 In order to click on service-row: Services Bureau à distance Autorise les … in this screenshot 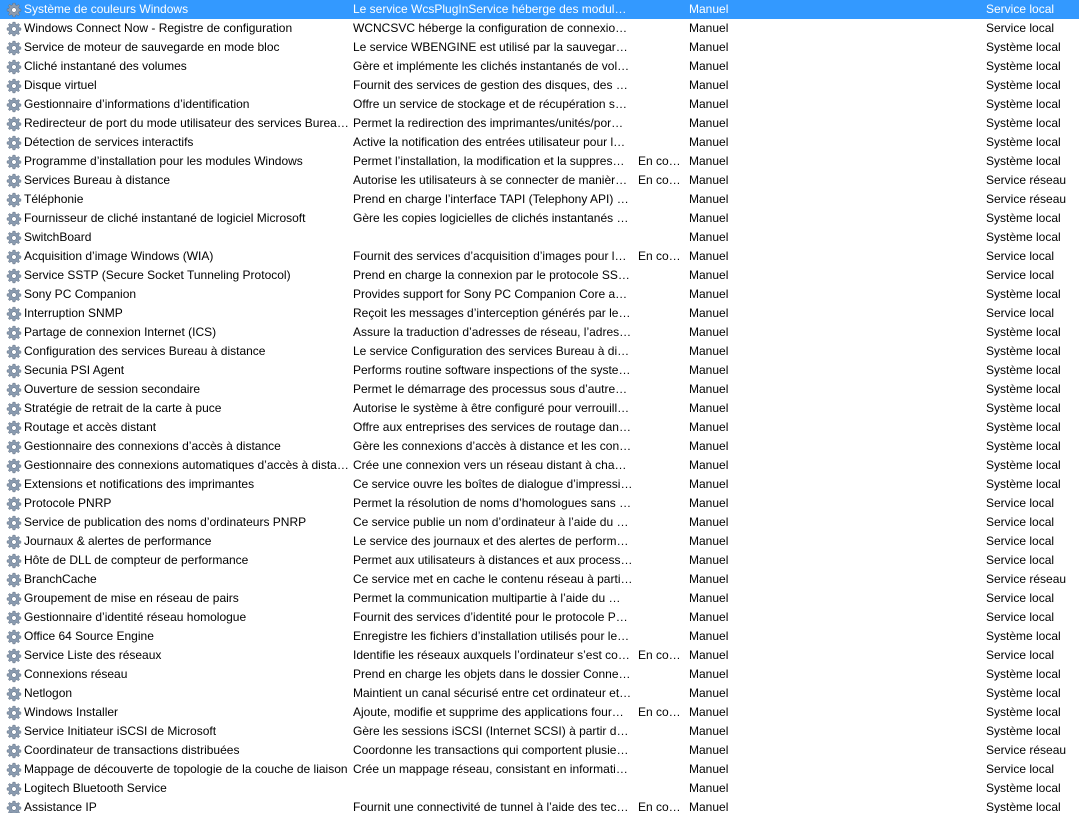, I will do `click(539, 180)`.